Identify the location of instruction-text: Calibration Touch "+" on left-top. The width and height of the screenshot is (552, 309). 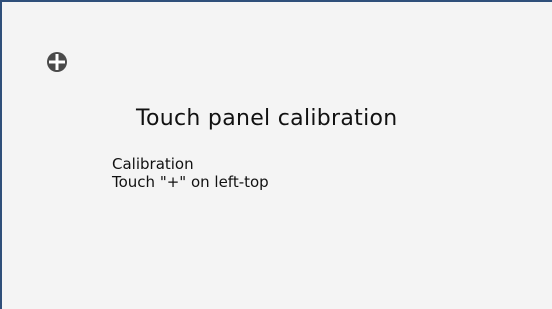
(190, 173).